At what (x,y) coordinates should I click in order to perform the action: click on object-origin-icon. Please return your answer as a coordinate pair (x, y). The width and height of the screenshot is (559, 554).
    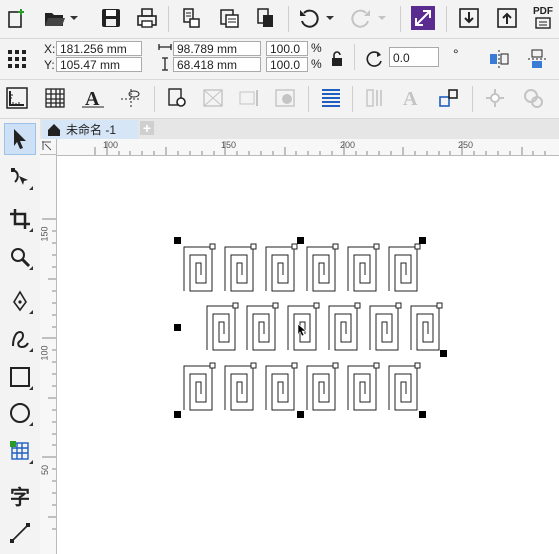
    Looking at the image, I should click on (17, 59).